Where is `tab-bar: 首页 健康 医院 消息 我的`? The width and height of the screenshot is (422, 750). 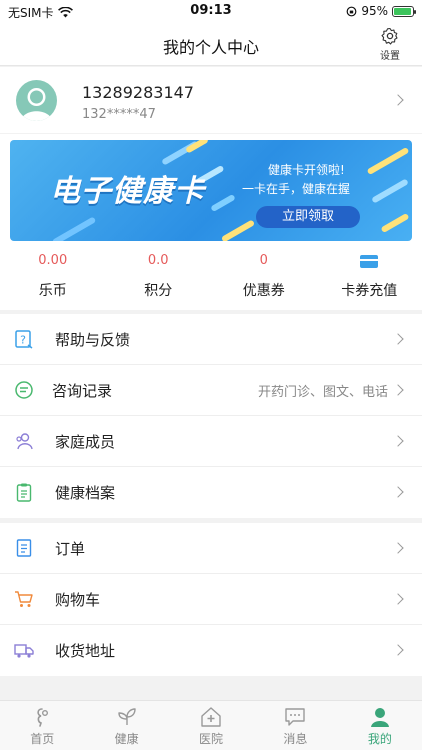 tab-bar: 首页 健康 医院 消息 我的 is located at coordinates (211, 725).